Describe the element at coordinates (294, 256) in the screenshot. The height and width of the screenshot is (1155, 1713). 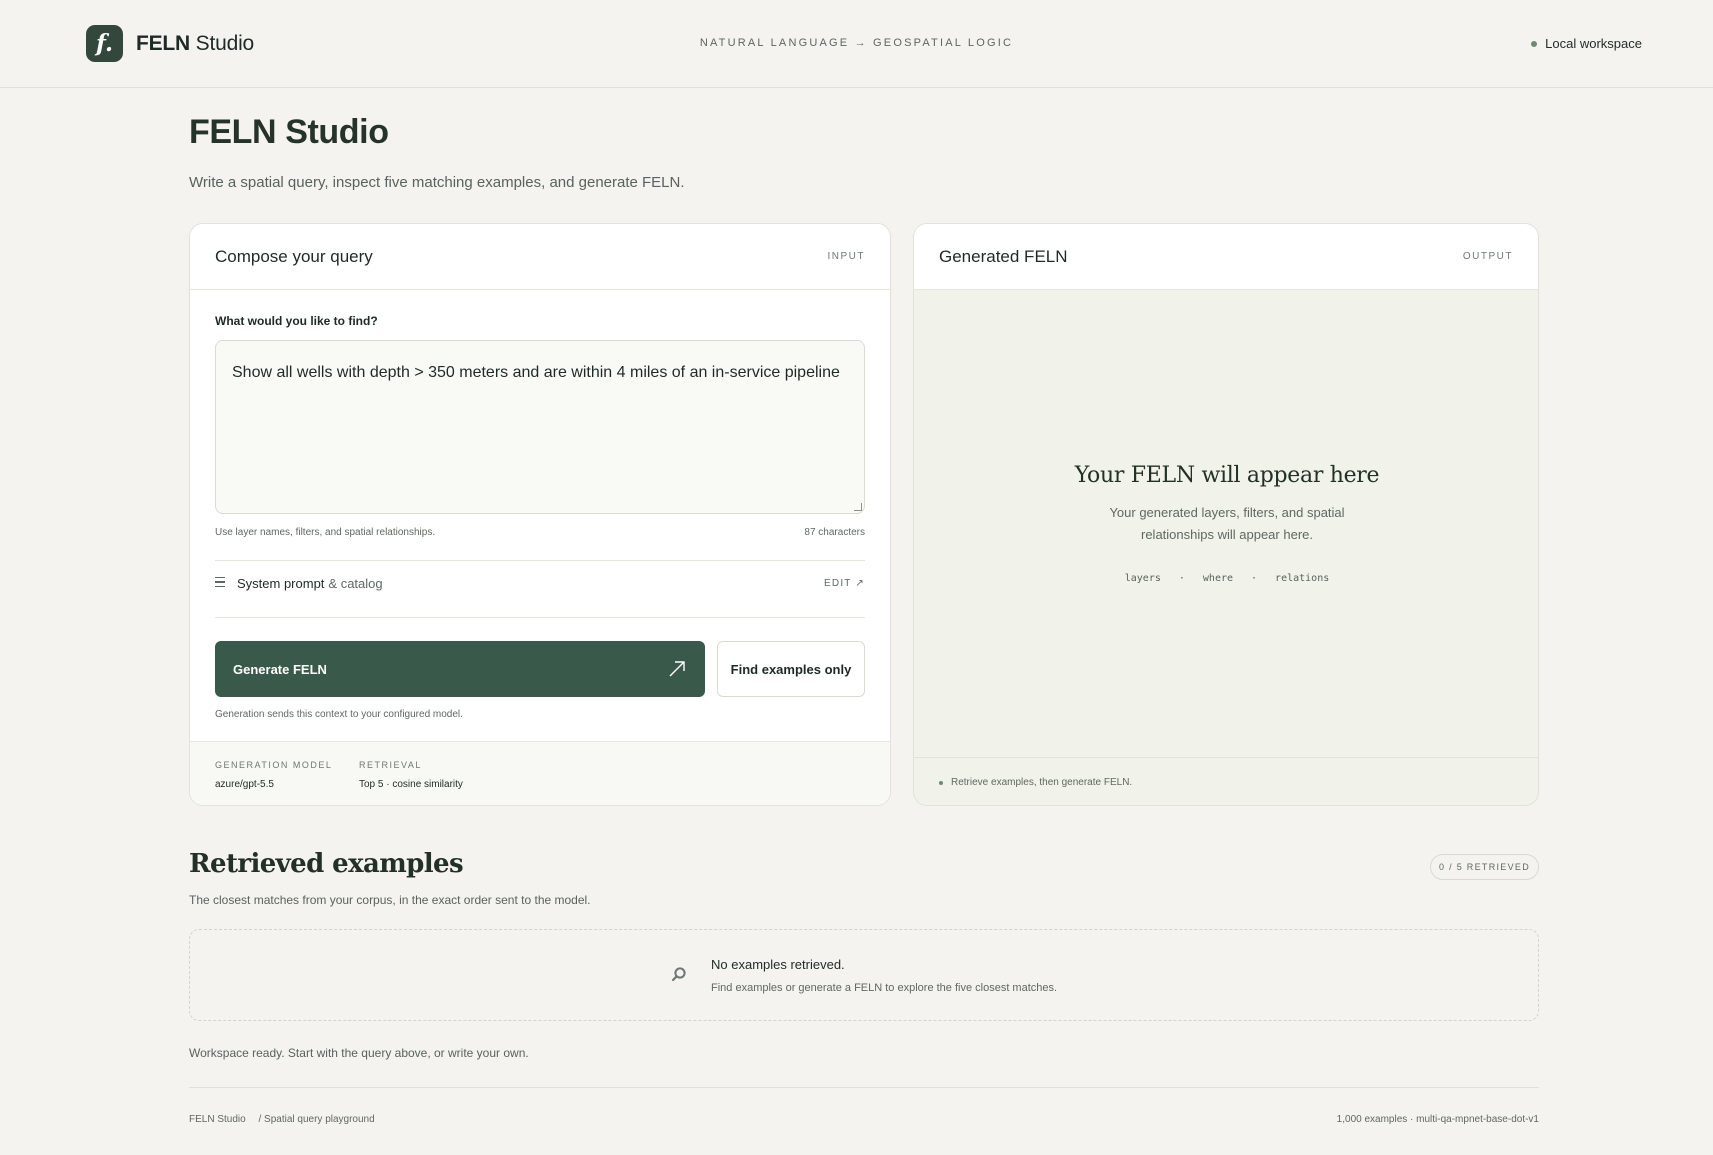
I see `compose-card-title: Compose your query` at that location.